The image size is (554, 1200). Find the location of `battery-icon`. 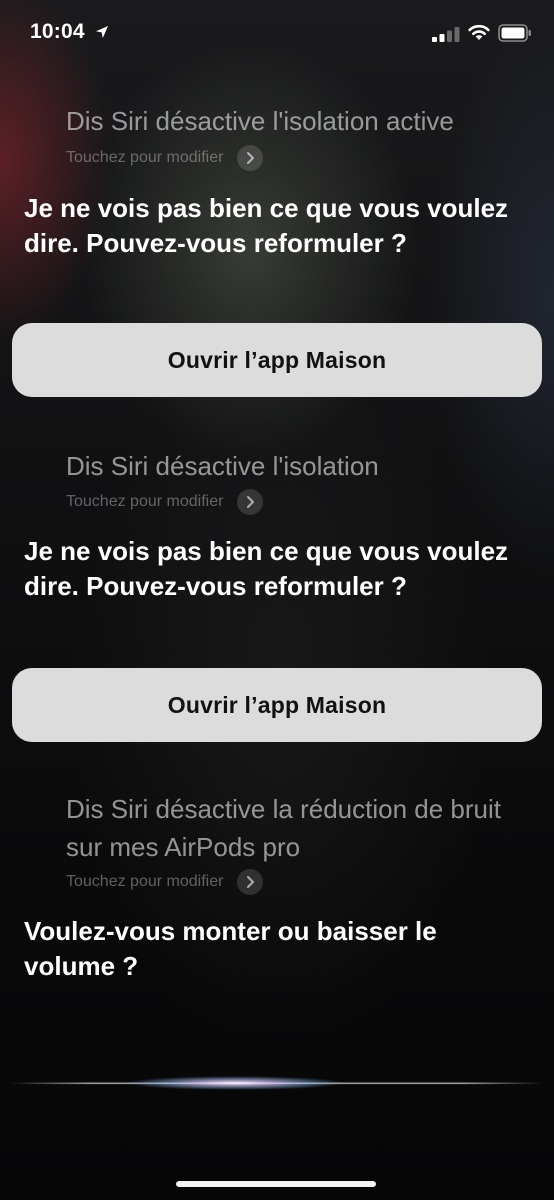

battery-icon is located at coordinates (514, 33).